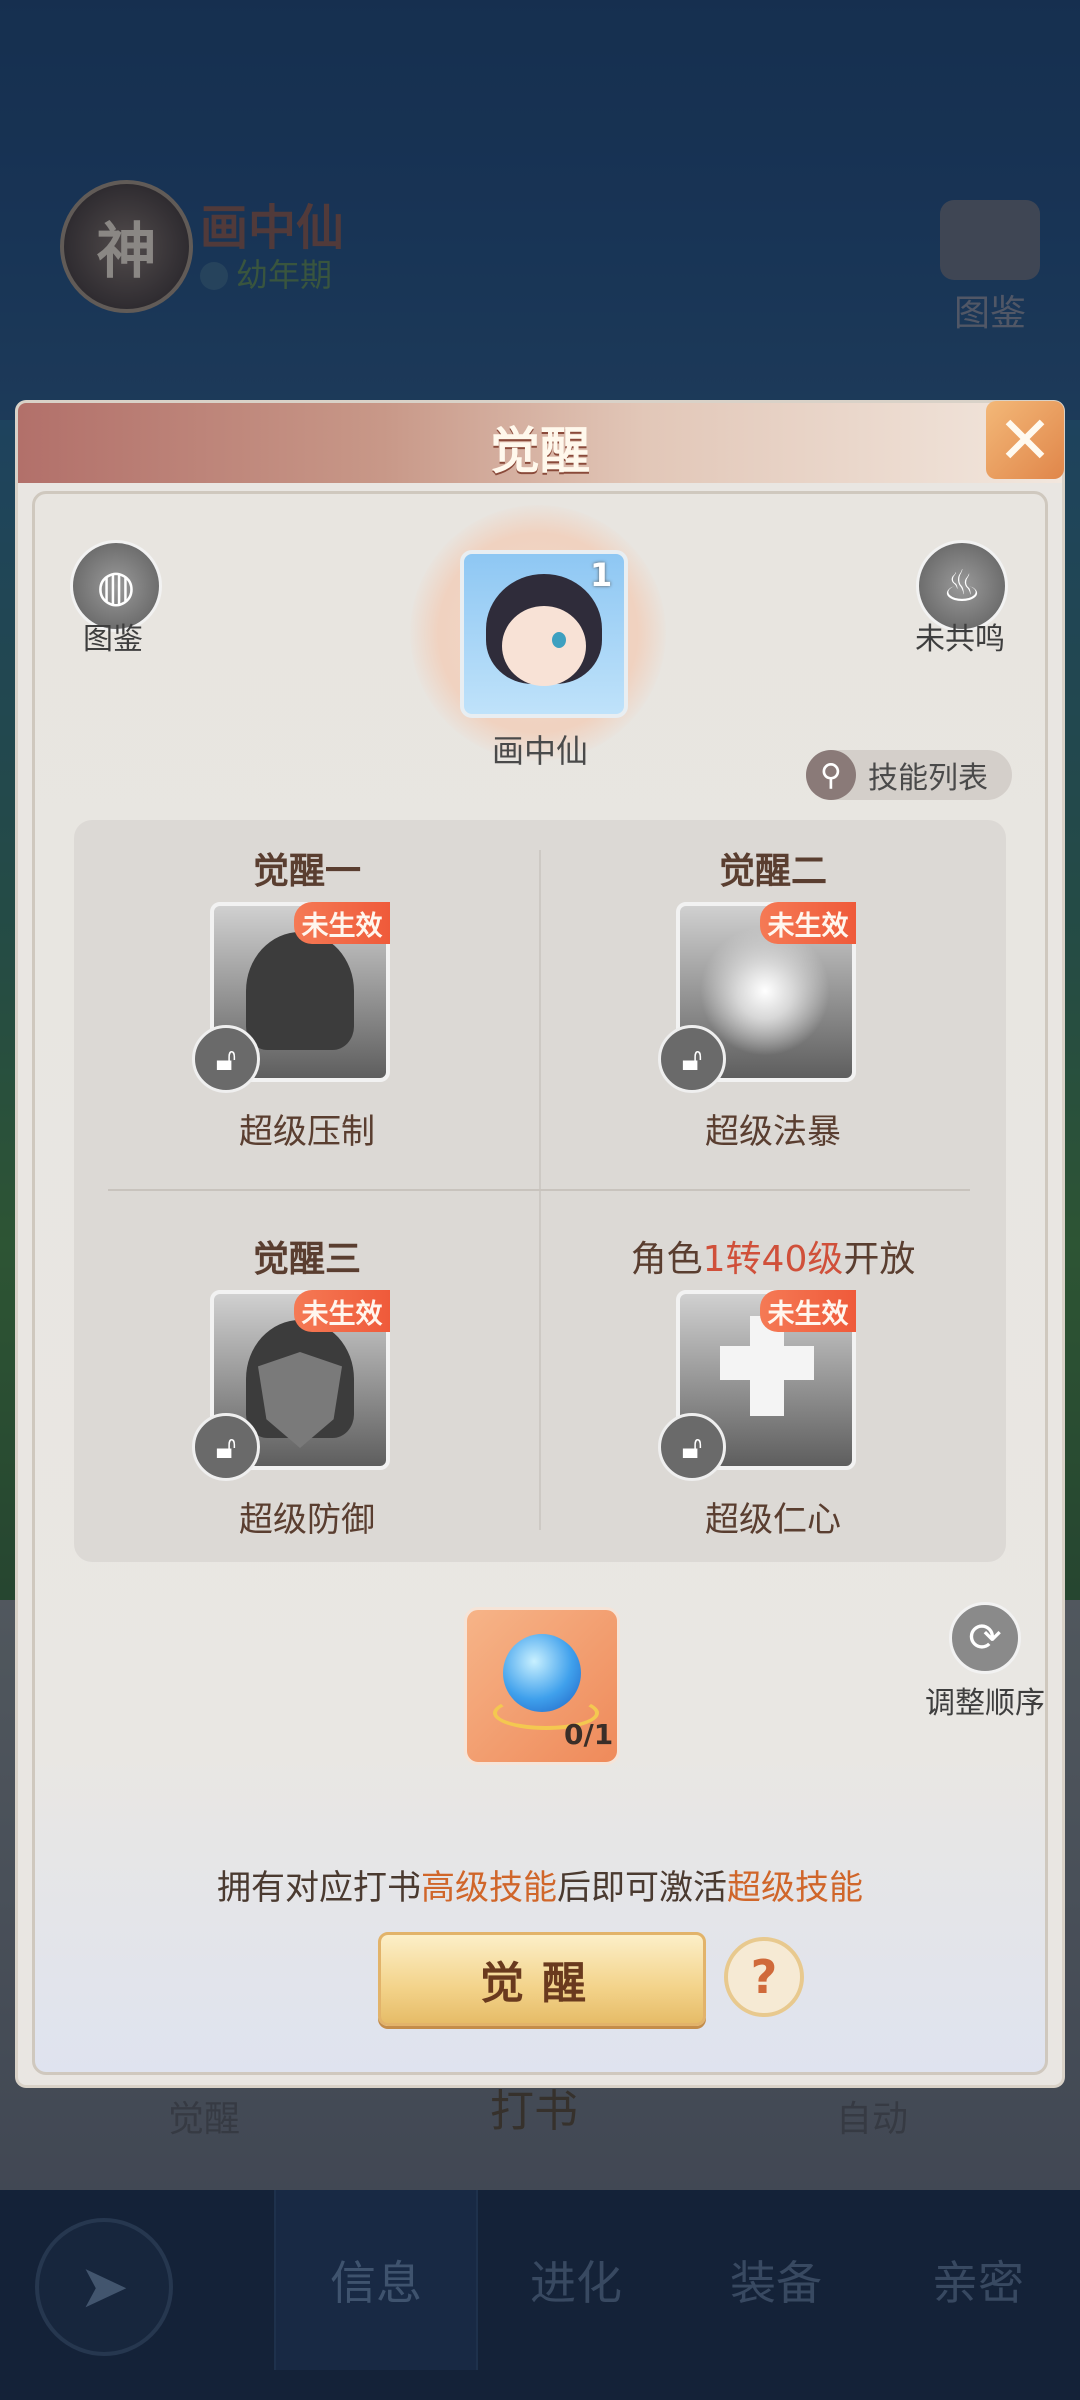 This screenshot has height=2400, width=1080. Describe the element at coordinates (319, 1888) in the screenshot. I see `hint-text: 拥有对应打书` at that location.